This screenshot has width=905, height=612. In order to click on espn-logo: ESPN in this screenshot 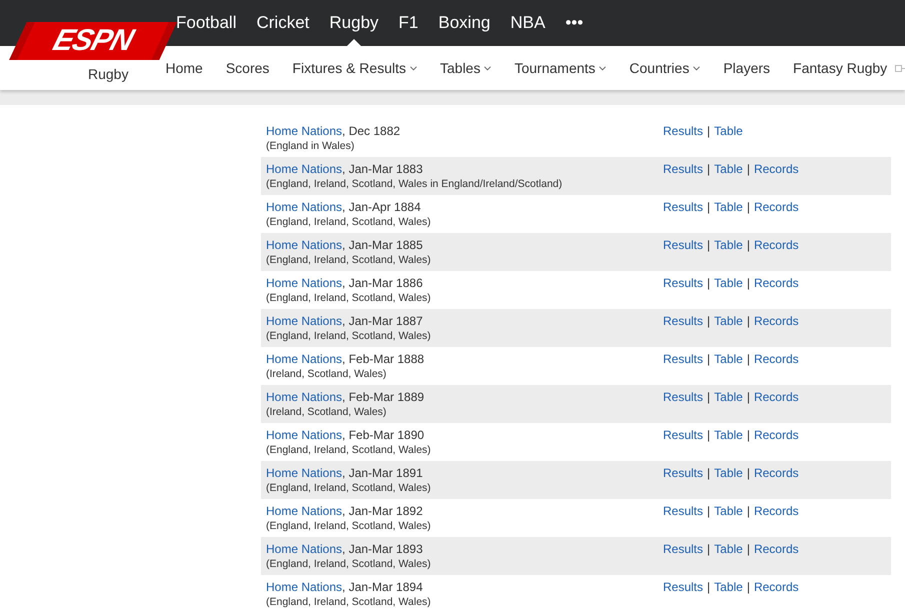, I will do `click(93, 41)`.